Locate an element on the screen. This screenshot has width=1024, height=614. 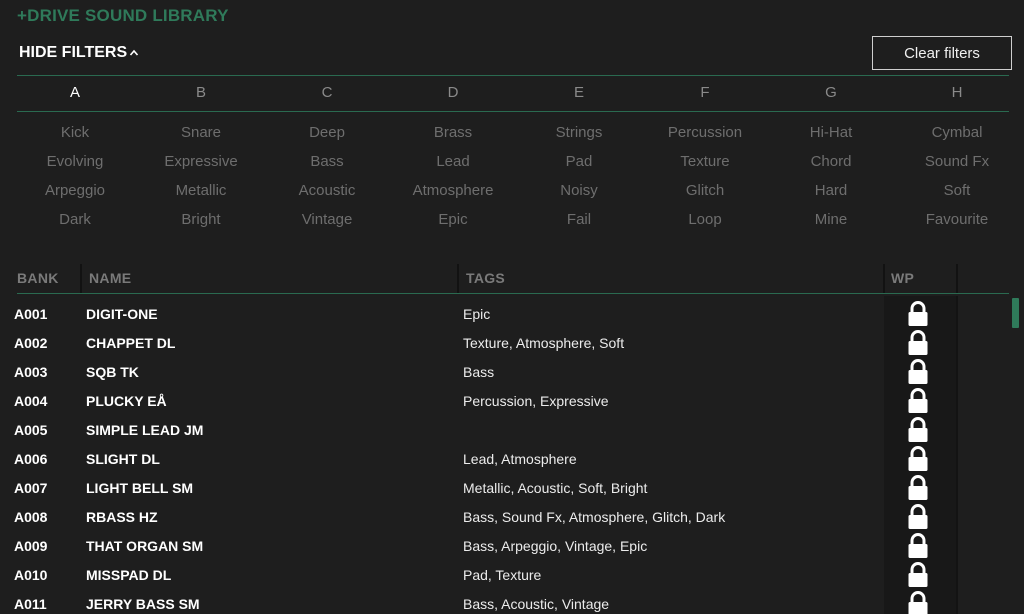
tag-filter: Glitch is located at coordinates (705, 190).